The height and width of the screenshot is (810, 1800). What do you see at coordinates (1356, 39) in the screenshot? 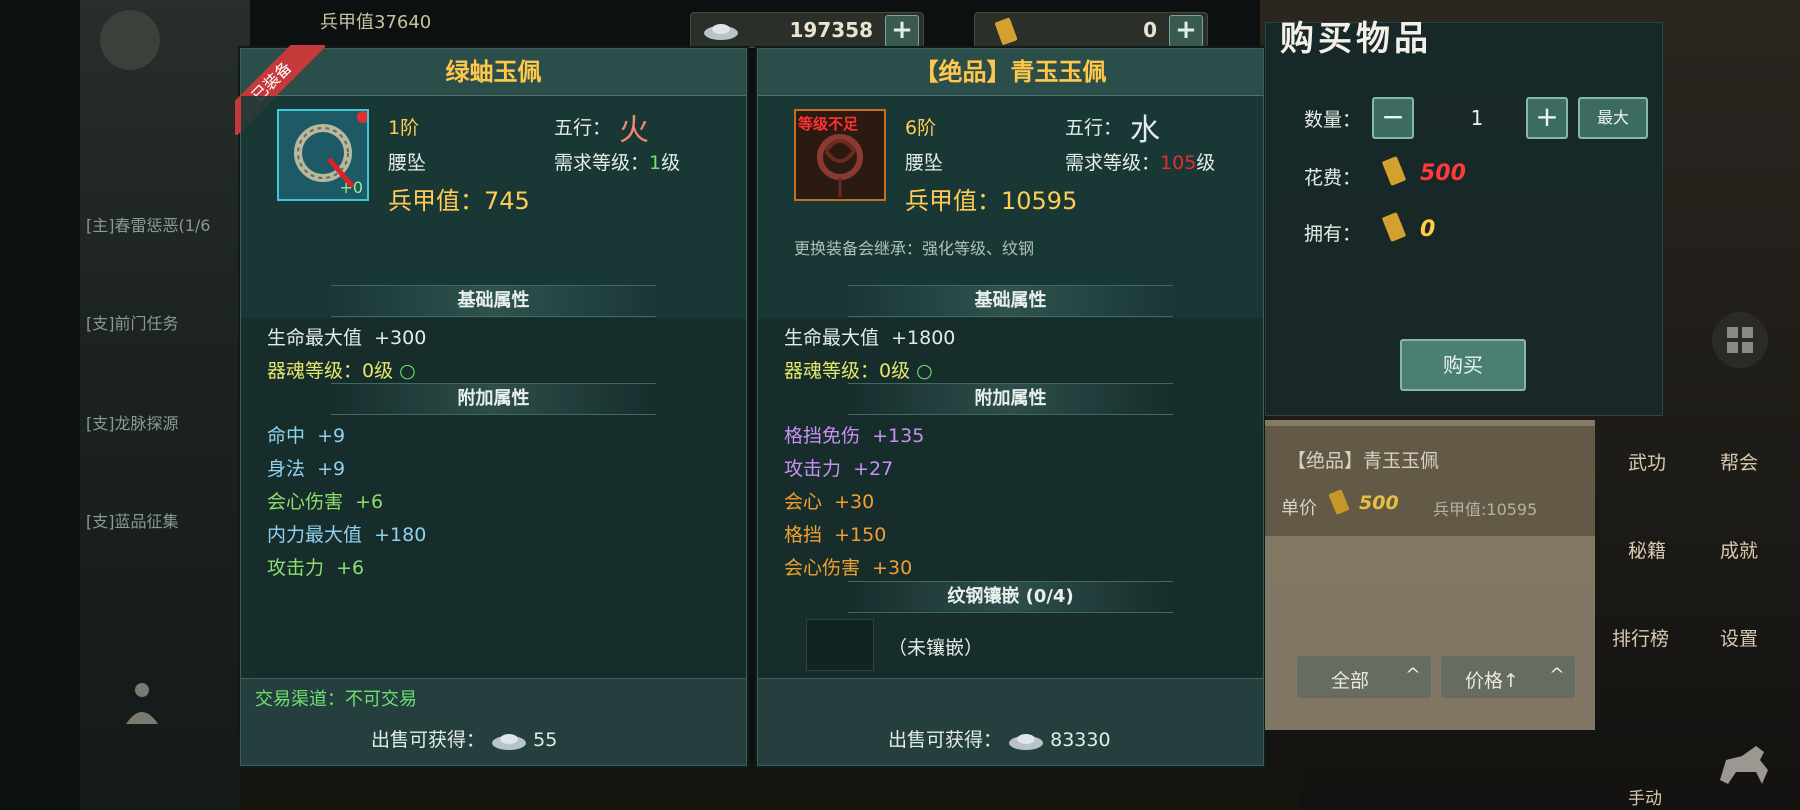
I see `purchase-title: 购买物品` at bounding box center [1356, 39].